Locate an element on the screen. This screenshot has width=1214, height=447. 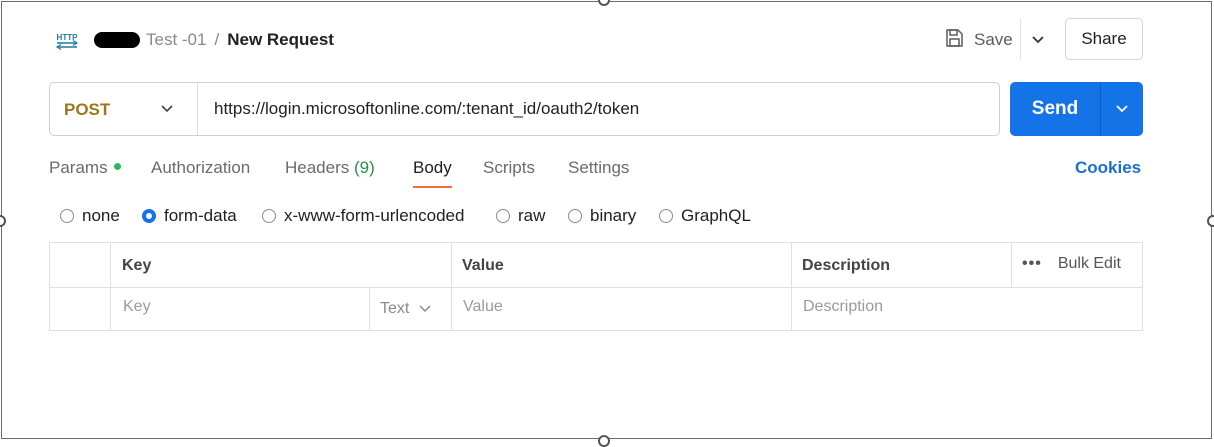
headers-count: (9) is located at coordinates (364, 167).